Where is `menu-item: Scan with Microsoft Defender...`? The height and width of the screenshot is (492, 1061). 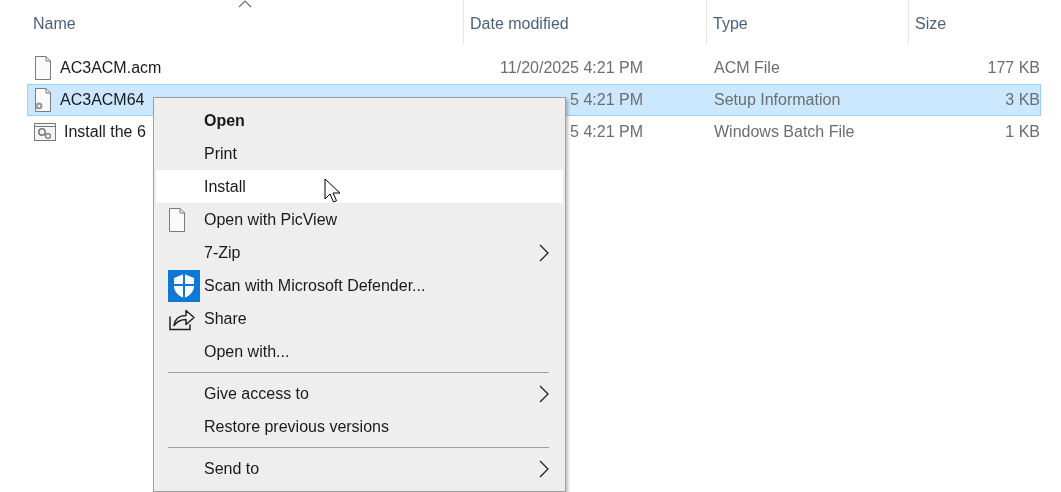
menu-item: Scan with Microsoft Defender... is located at coordinates (359, 285).